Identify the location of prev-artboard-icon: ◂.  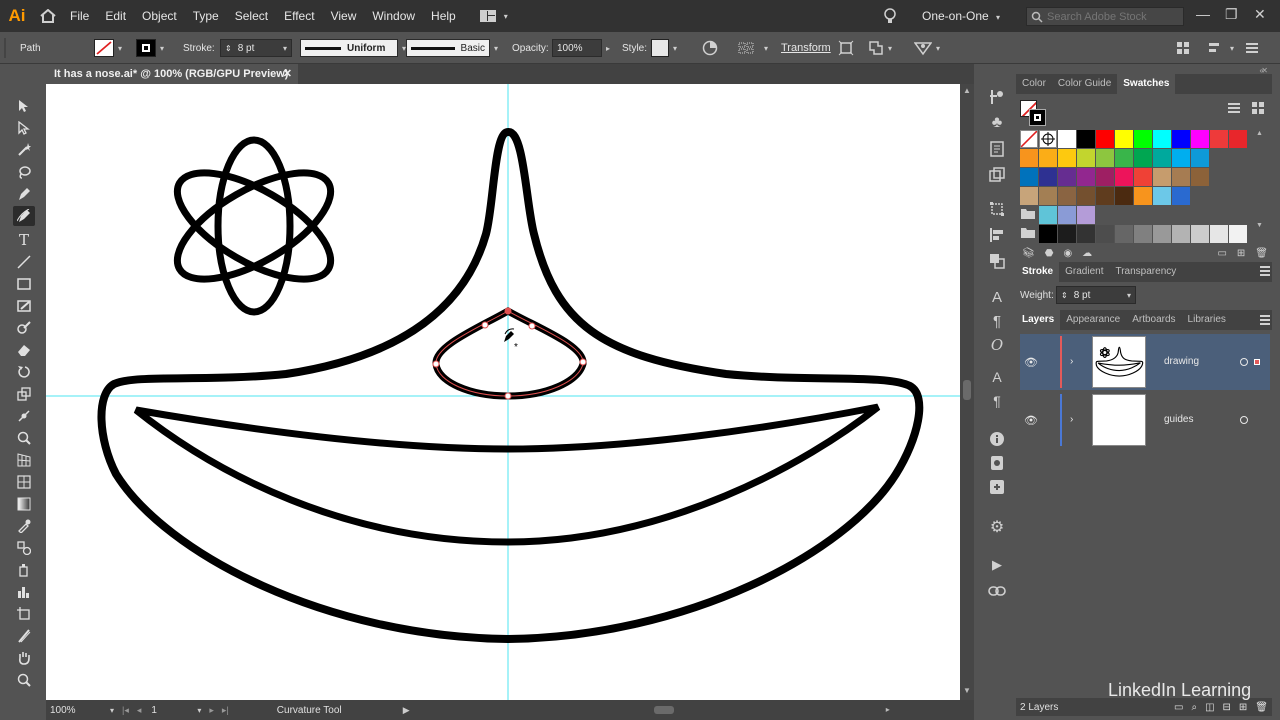
(139, 710).